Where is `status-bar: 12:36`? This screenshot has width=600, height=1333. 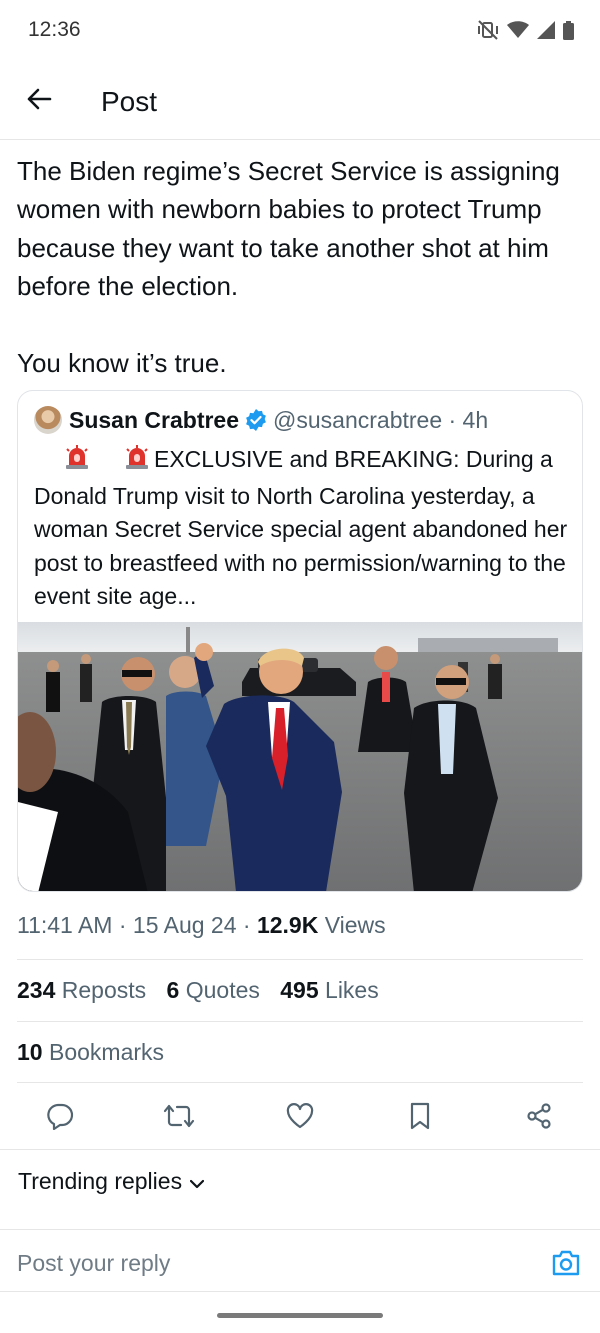
status-bar: 12:36 is located at coordinates (300, 31).